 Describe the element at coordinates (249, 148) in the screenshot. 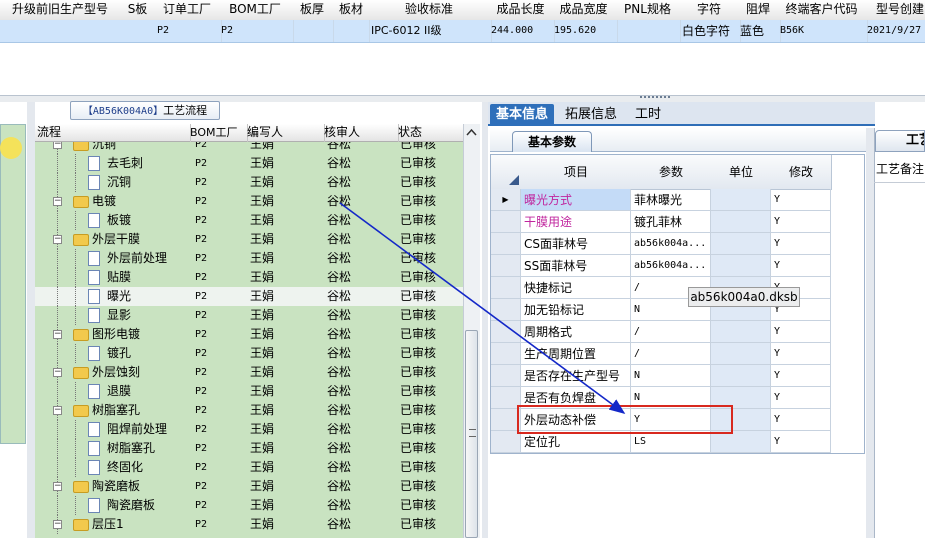

I see `workflow-row: − 沉铜 P2 王娟 谷松 已审核` at that location.